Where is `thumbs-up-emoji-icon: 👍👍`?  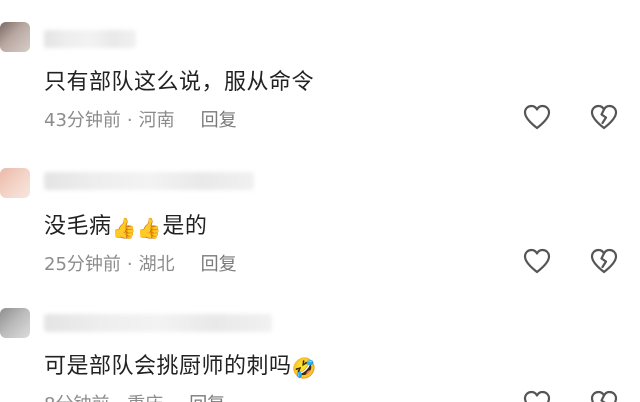 thumbs-up-emoji-icon: 👍👍 is located at coordinates (137, 228).